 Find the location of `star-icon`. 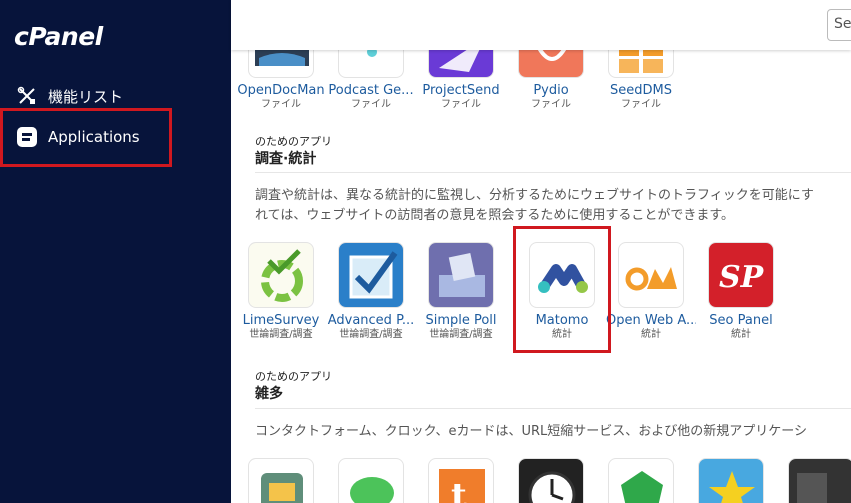

star-icon is located at coordinates (731, 480).